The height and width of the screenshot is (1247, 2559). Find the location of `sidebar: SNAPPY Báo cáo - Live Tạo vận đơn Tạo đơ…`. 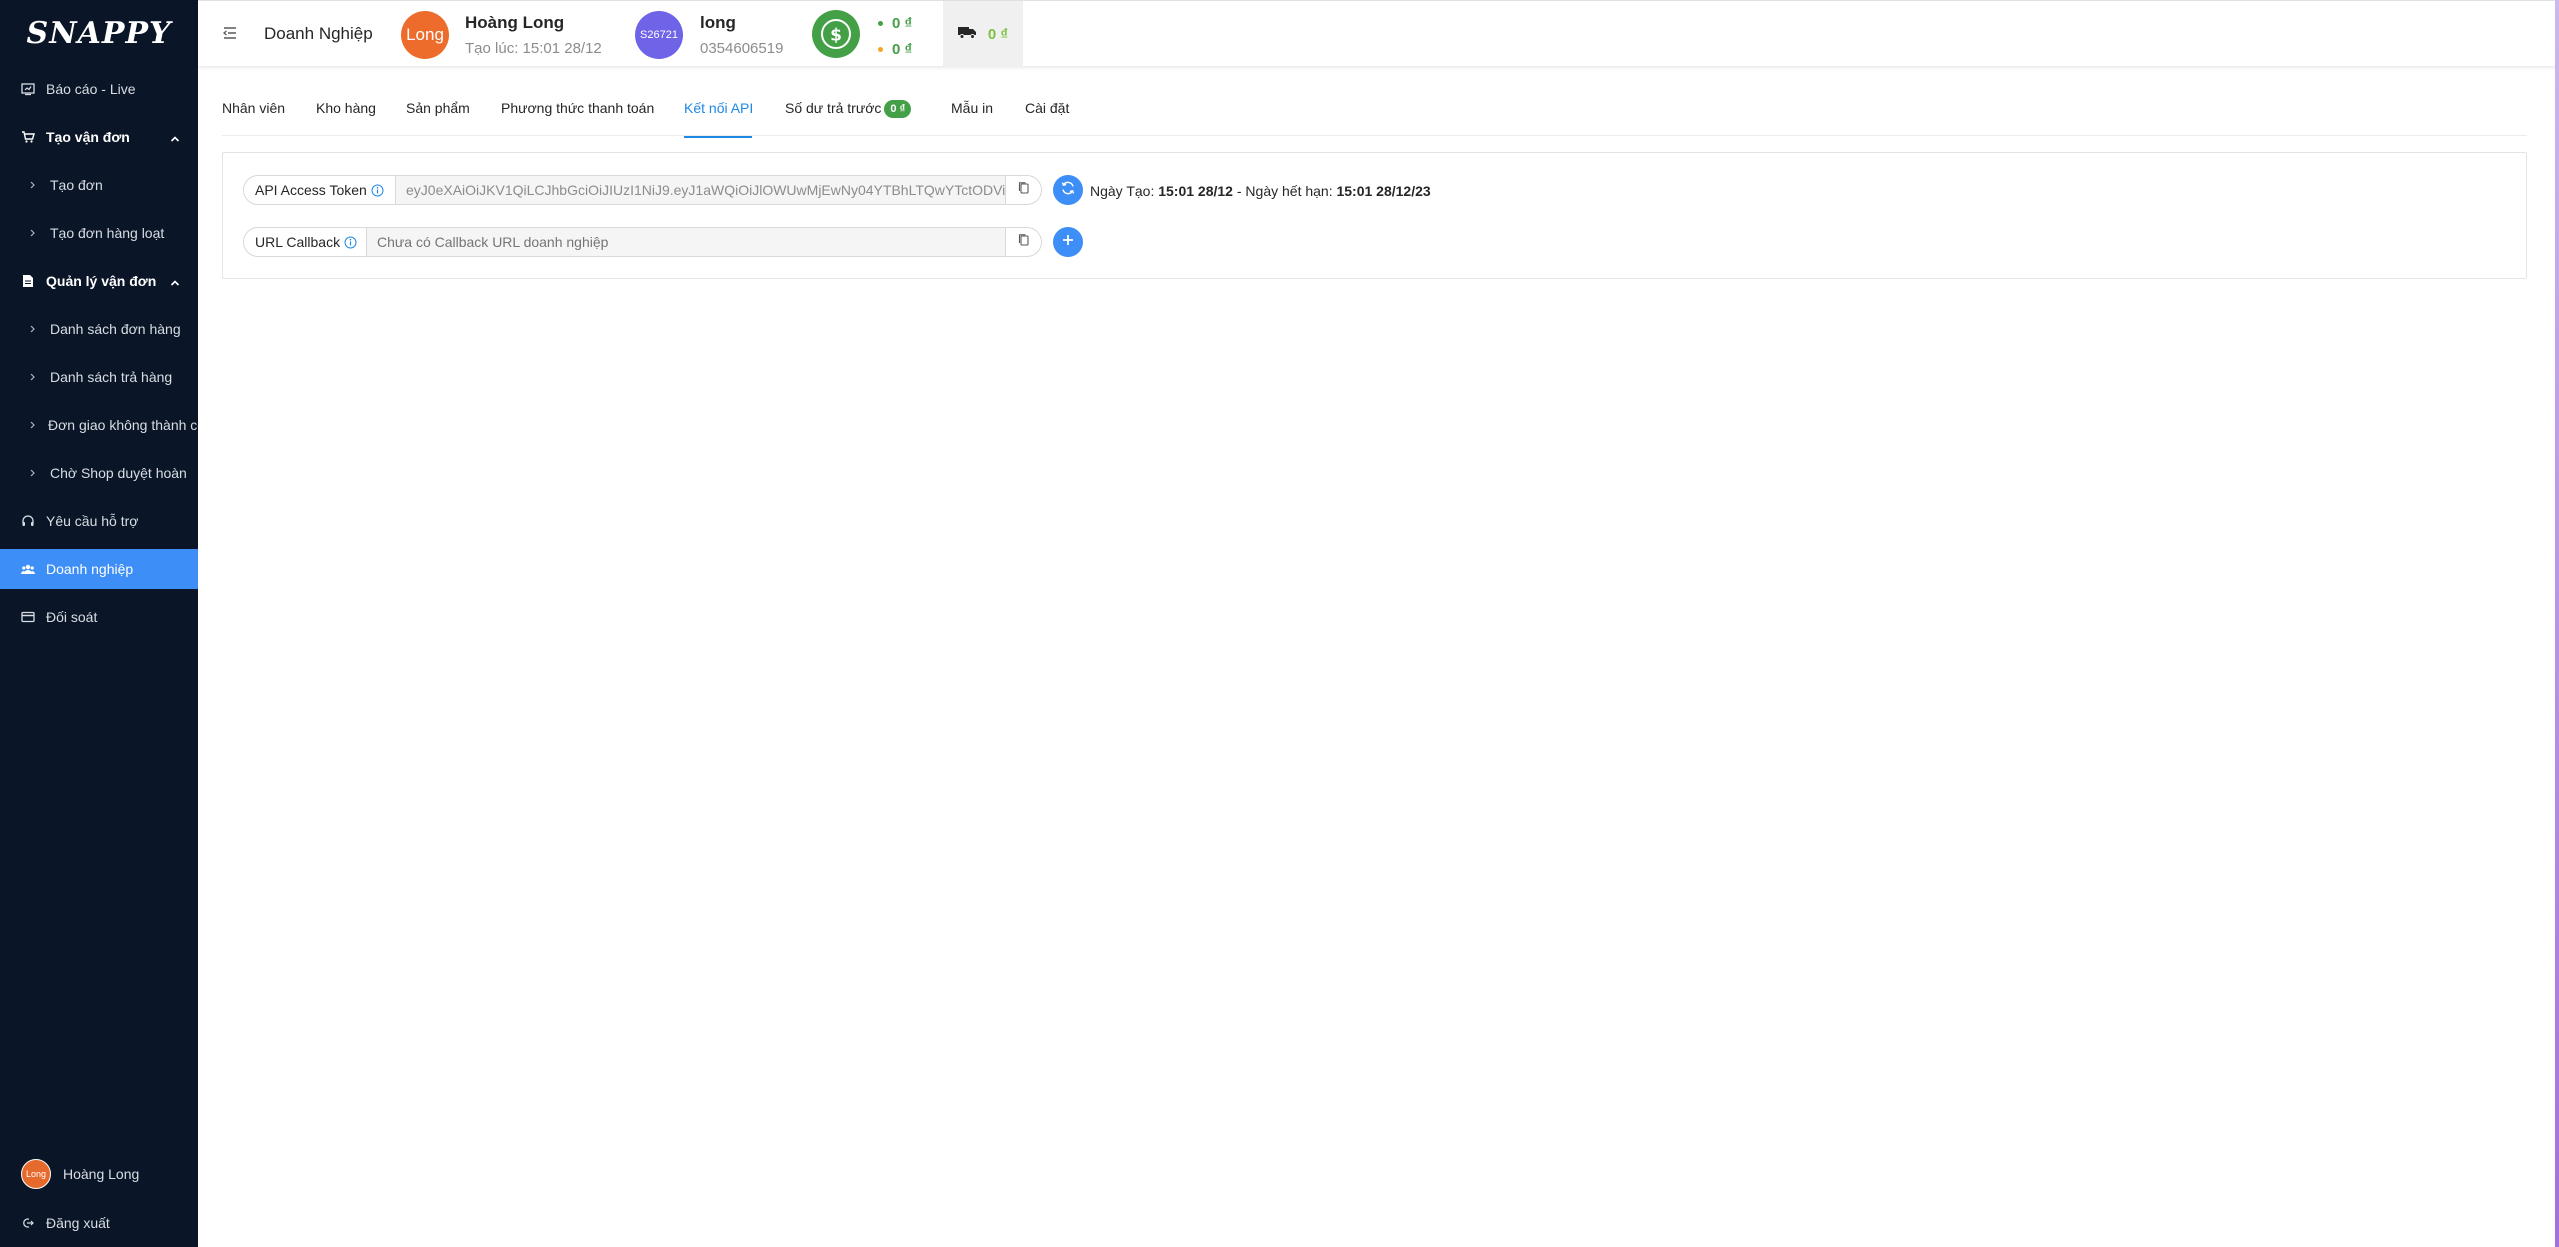

sidebar: SNAPPY Báo cáo - Live Tạo vận đơn Tạo đơ… is located at coordinates (99, 623).